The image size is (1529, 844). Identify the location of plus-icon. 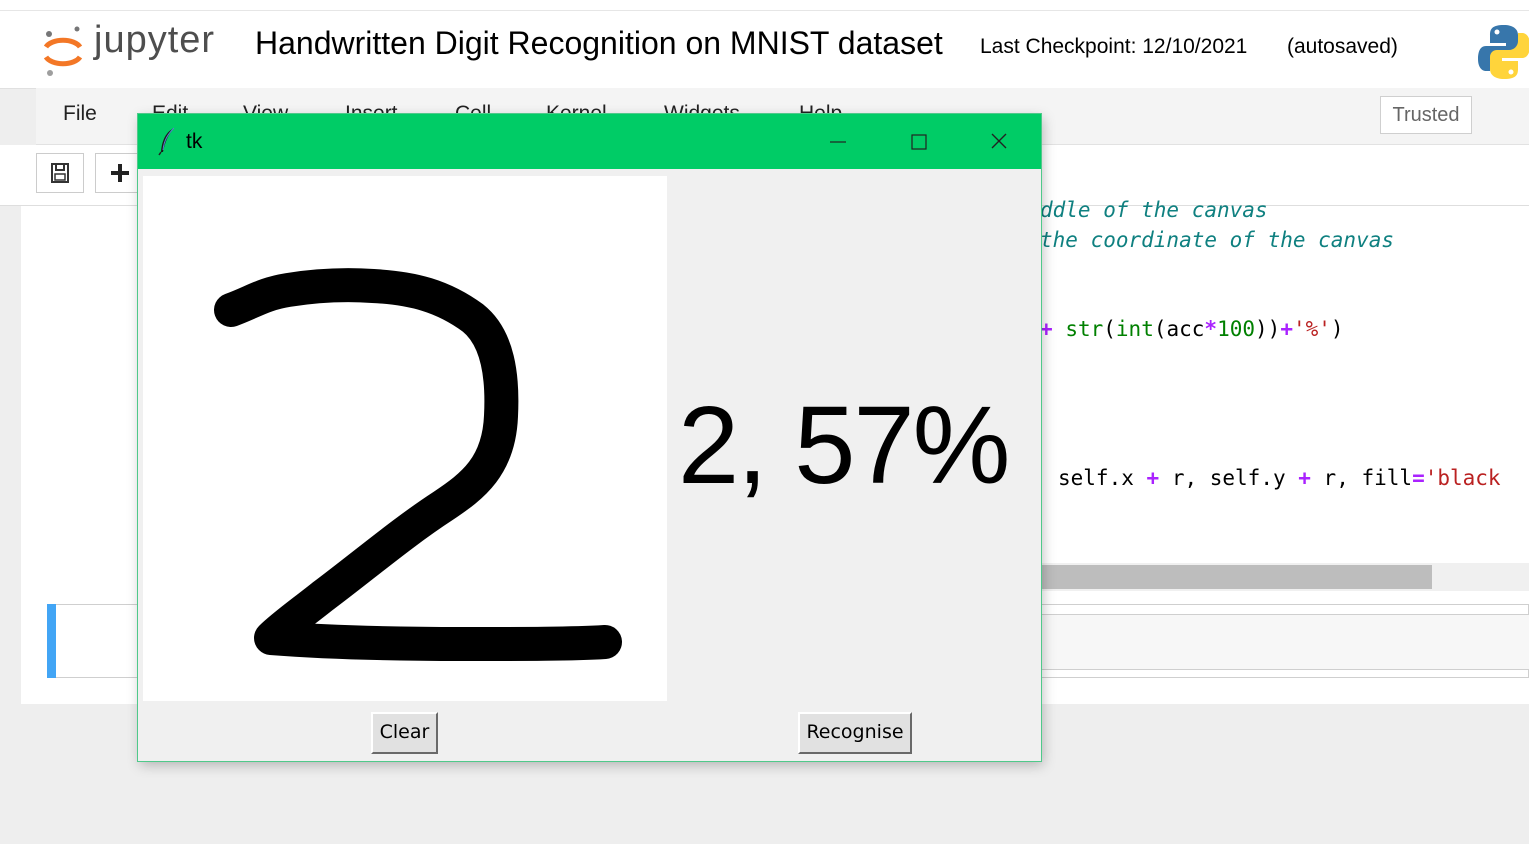
(120, 173).